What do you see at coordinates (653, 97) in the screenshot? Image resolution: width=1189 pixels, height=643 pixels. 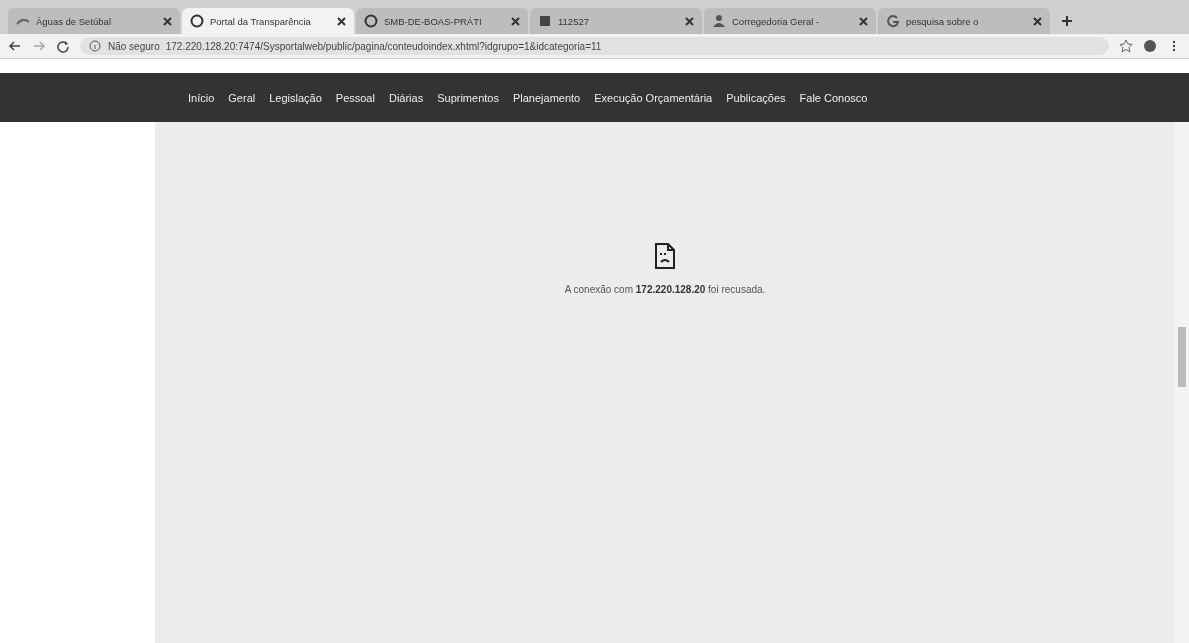 I see `nav-link: Execução Orçamentária` at bounding box center [653, 97].